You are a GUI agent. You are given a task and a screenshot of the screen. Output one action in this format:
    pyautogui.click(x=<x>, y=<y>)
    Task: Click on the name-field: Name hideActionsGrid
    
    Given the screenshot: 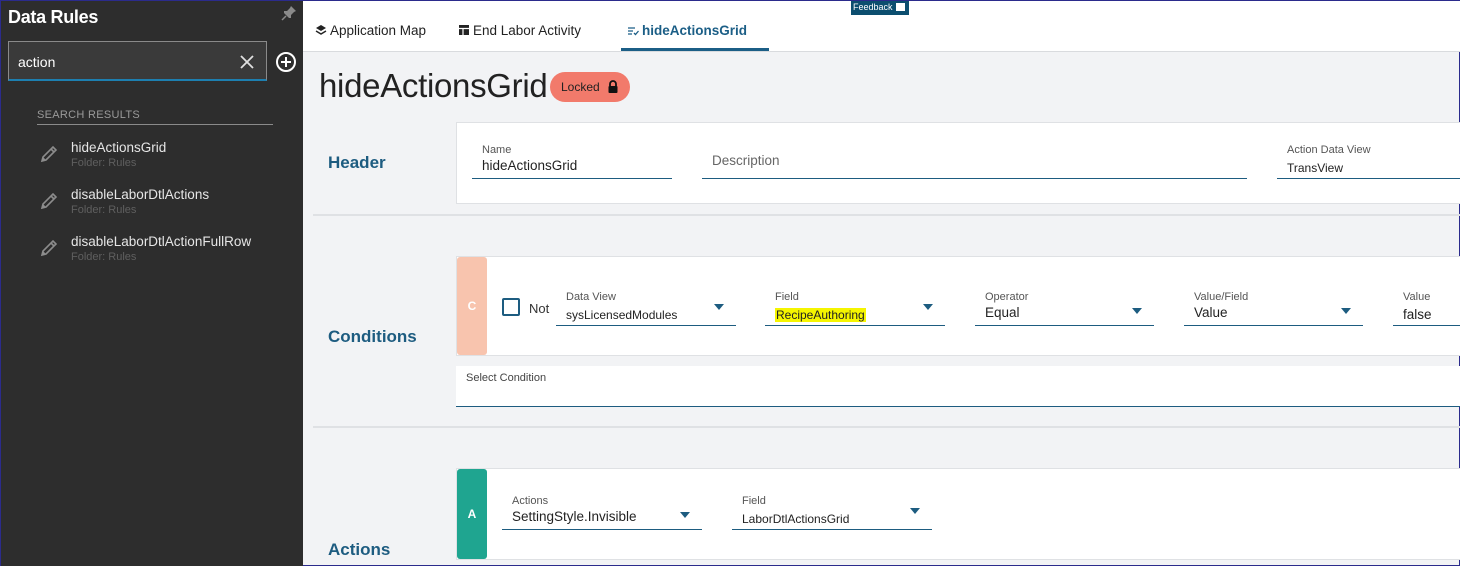 What is the action you would take?
    pyautogui.click(x=572, y=161)
    